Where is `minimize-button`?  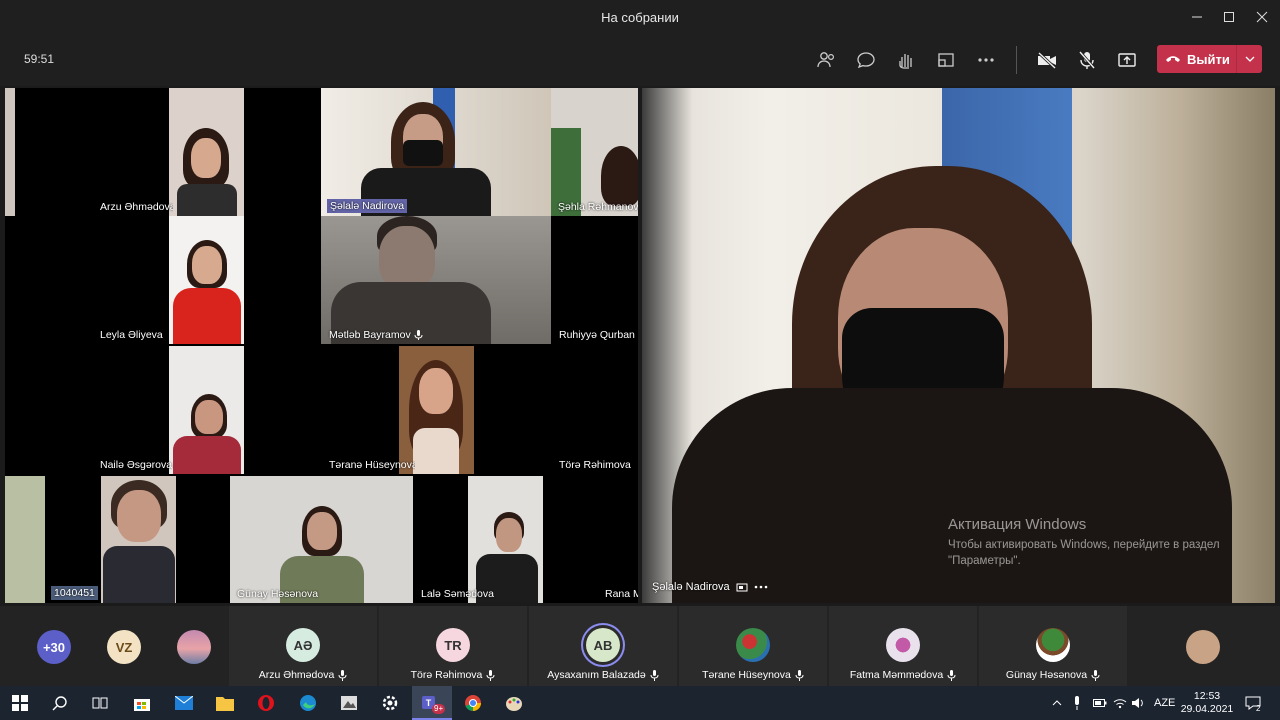 minimize-button is located at coordinates (1197, 17).